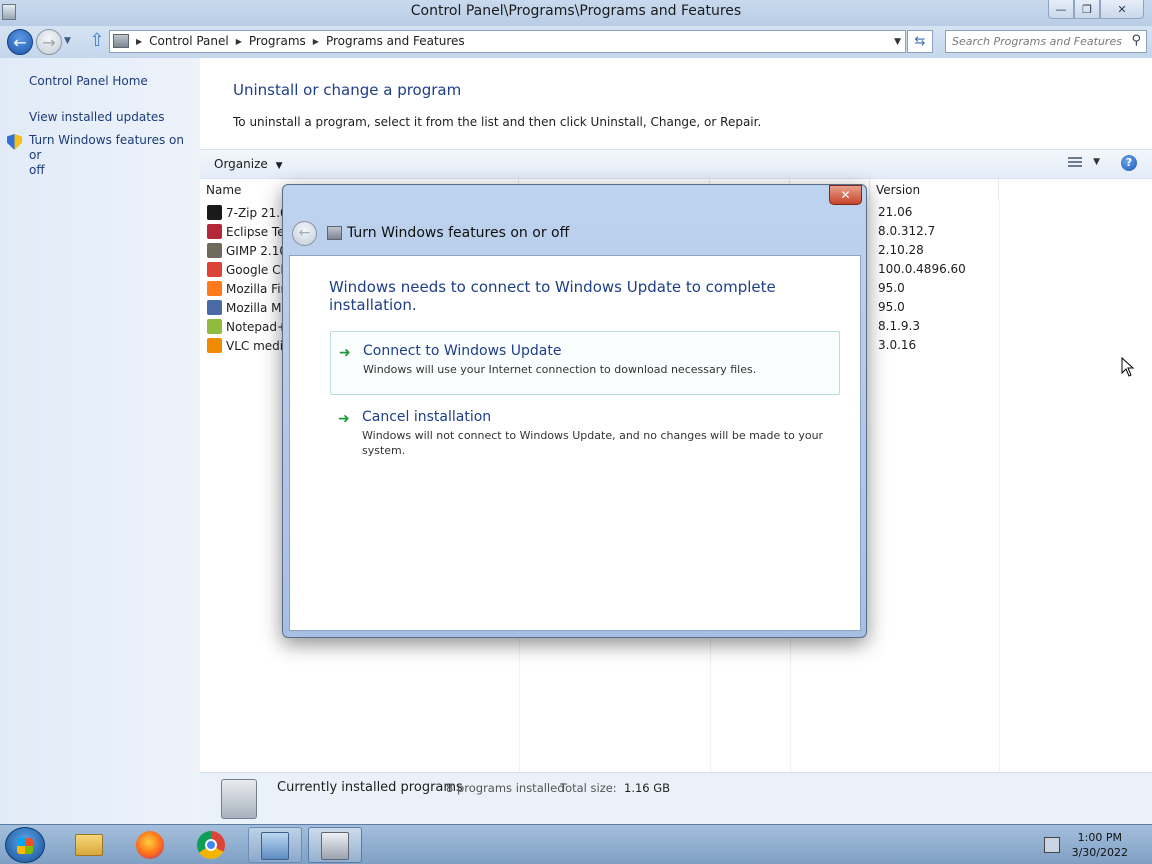 This screenshot has width=1152, height=864. Describe the element at coordinates (14, 142) in the screenshot. I see `uac-shield-icon` at that location.